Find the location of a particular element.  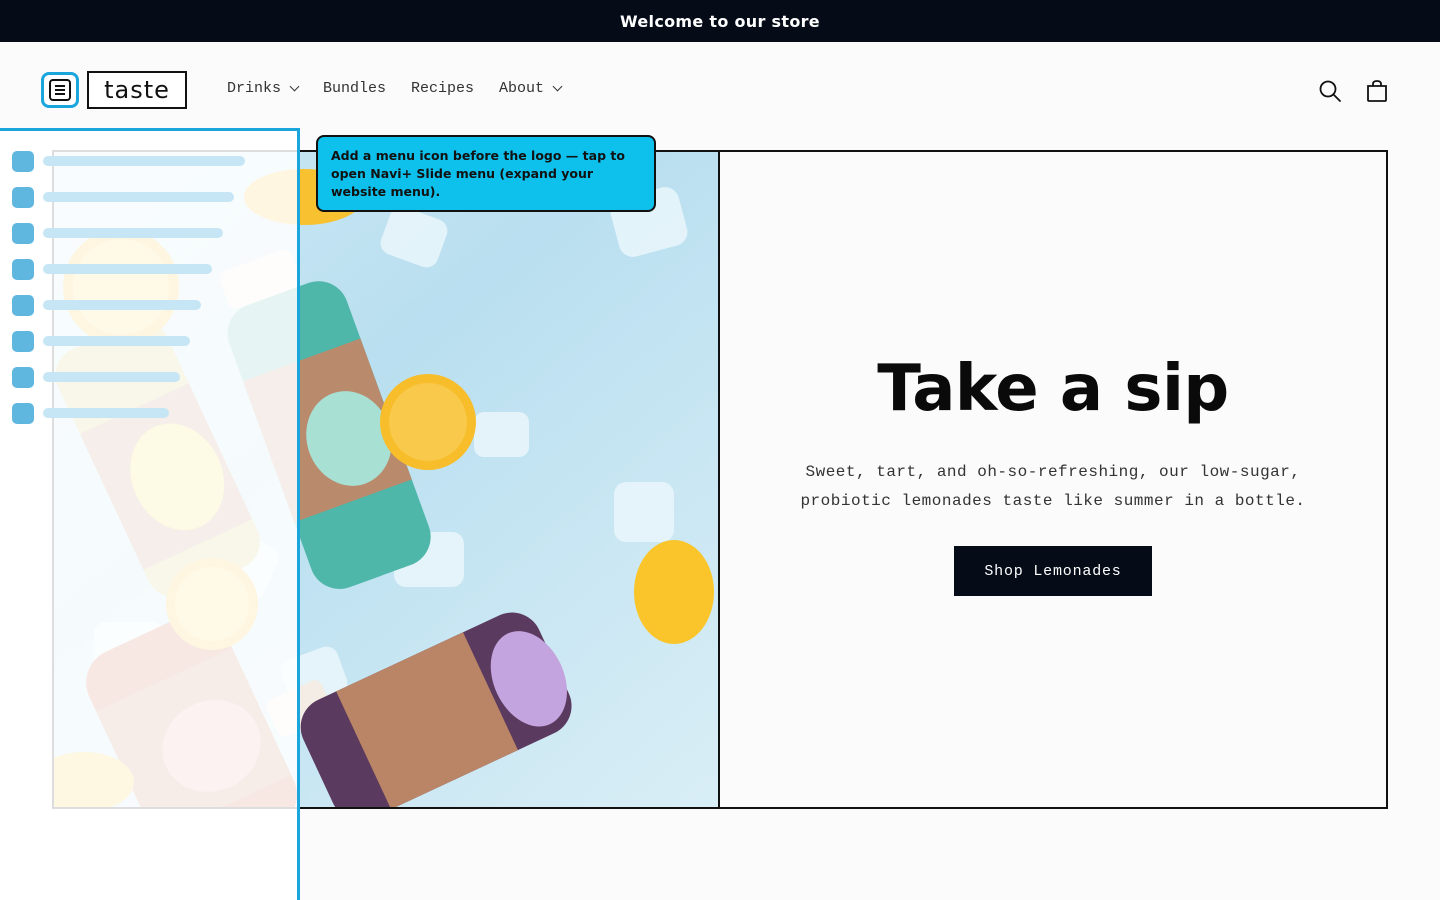

nav-item-about: About is located at coordinates (531, 88).